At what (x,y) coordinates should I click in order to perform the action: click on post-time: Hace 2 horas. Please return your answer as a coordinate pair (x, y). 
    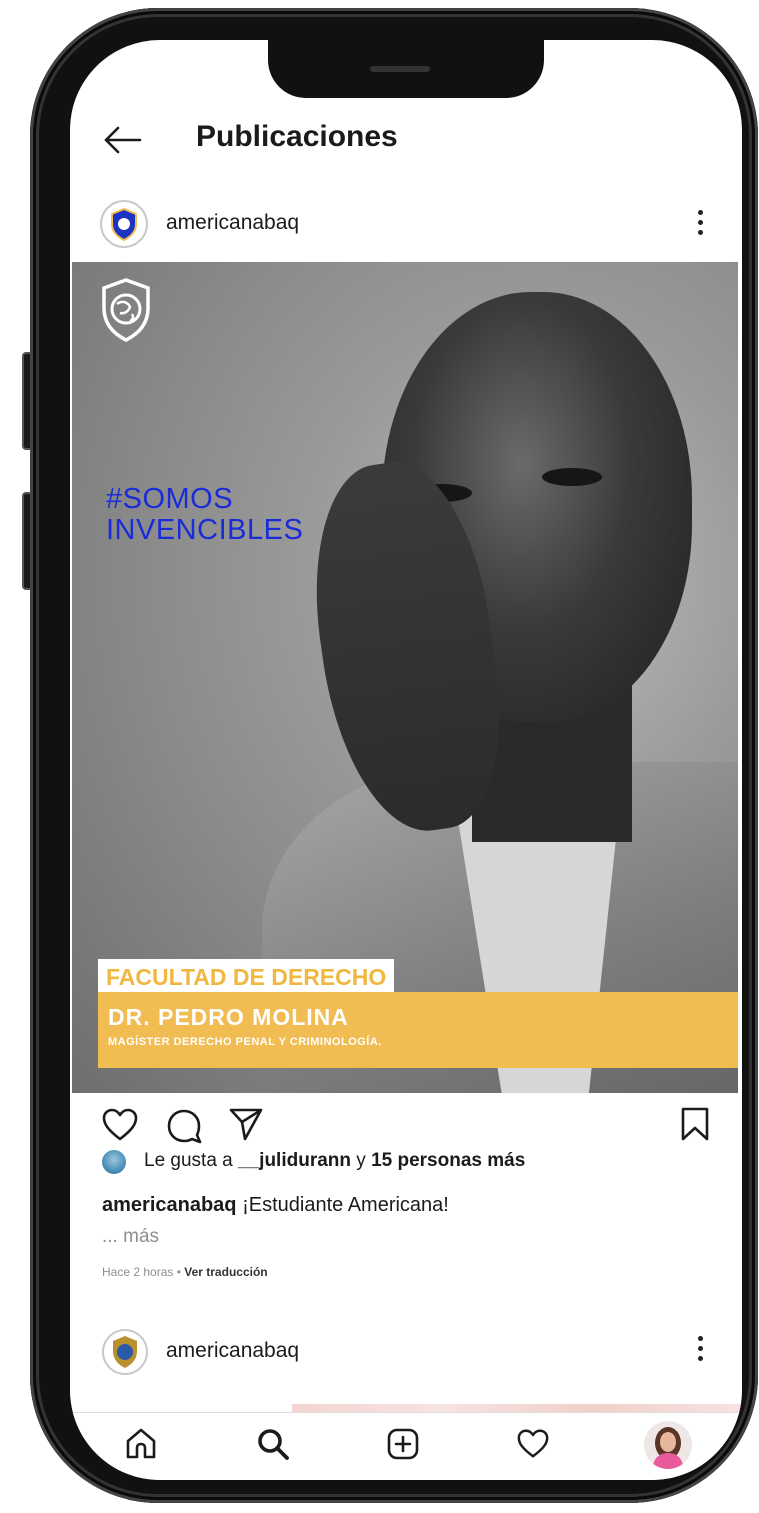
    Looking at the image, I should click on (138, 1272).